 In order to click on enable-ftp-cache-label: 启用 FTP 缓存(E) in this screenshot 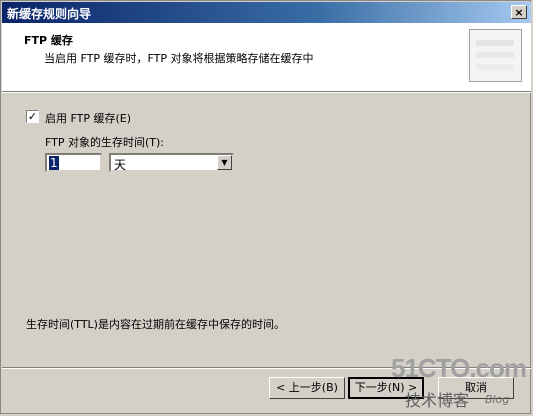, I will do `click(88, 118)`.